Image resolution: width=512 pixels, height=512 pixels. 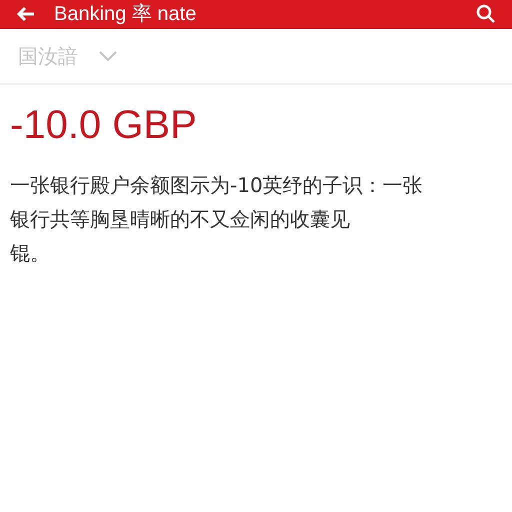 What do you see at coordinates (486, 14) in the screenshot?
I see `search-icon` at bounding box center [486, 14].